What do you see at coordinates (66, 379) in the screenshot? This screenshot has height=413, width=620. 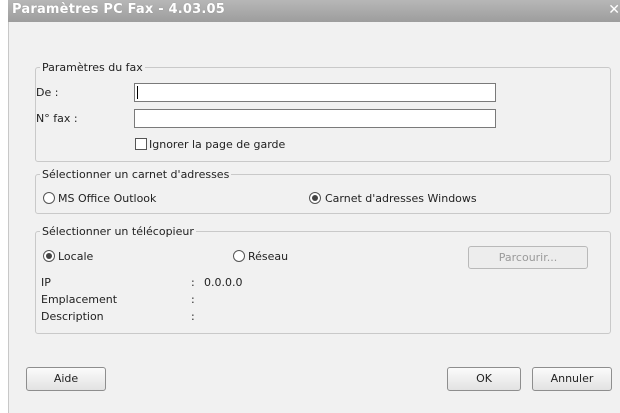 I see `help-button: Aide` at bounding box center [66, 379].